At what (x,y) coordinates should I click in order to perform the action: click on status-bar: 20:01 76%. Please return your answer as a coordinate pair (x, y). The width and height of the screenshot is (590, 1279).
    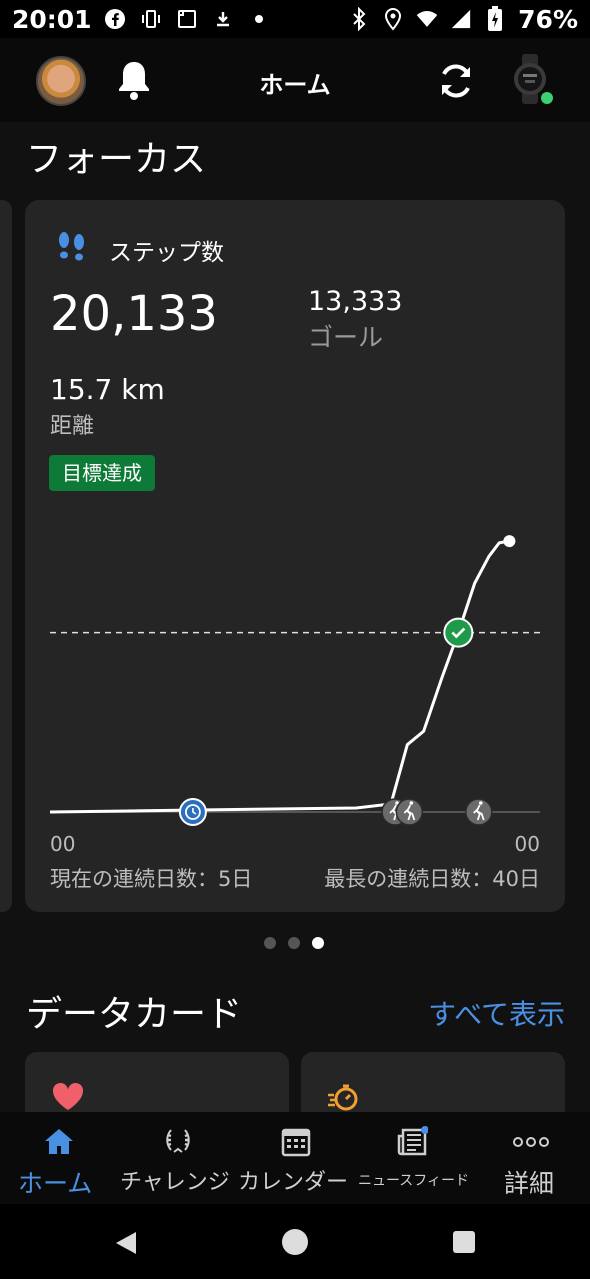
    Looking at the image, I should click on (295, 19).